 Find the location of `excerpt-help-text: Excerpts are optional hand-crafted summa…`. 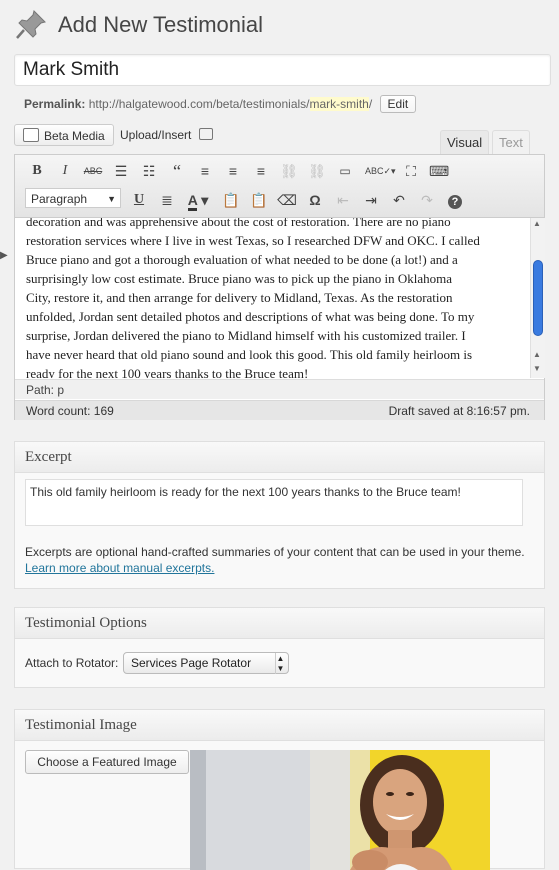

excerpt-help-text: Excerpts are optional hand-crafted summa… is located at coordinates (275, 552).